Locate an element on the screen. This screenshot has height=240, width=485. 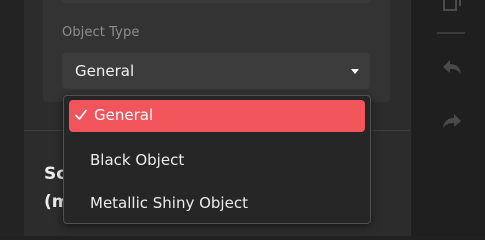
toolbar-separator is located at coordinates (451, 33).